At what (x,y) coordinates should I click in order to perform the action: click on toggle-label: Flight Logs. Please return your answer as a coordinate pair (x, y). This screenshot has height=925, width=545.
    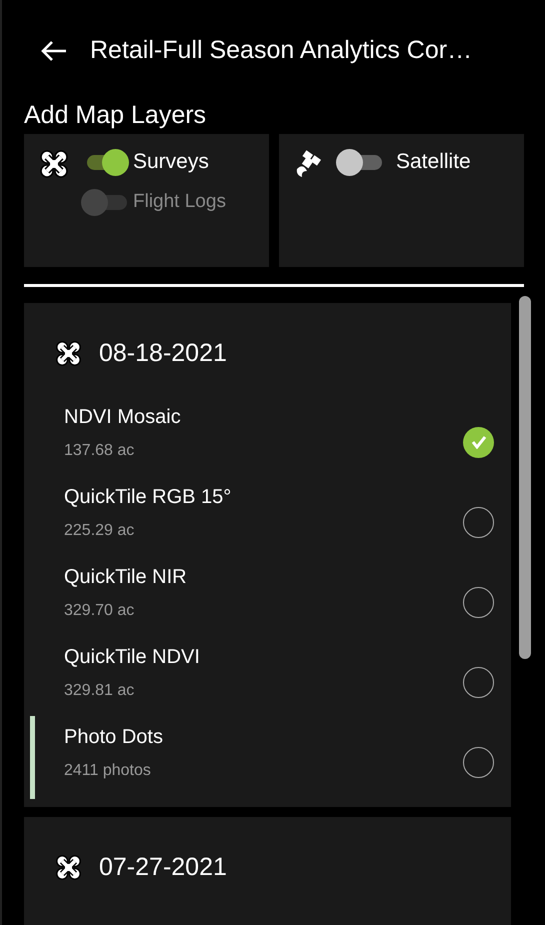
    Looking at the image, I should click on (179, 202).